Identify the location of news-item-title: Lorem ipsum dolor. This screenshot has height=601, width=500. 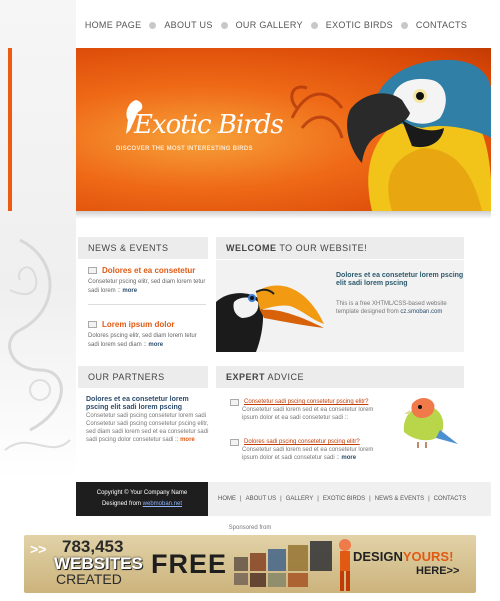
(138, 324).